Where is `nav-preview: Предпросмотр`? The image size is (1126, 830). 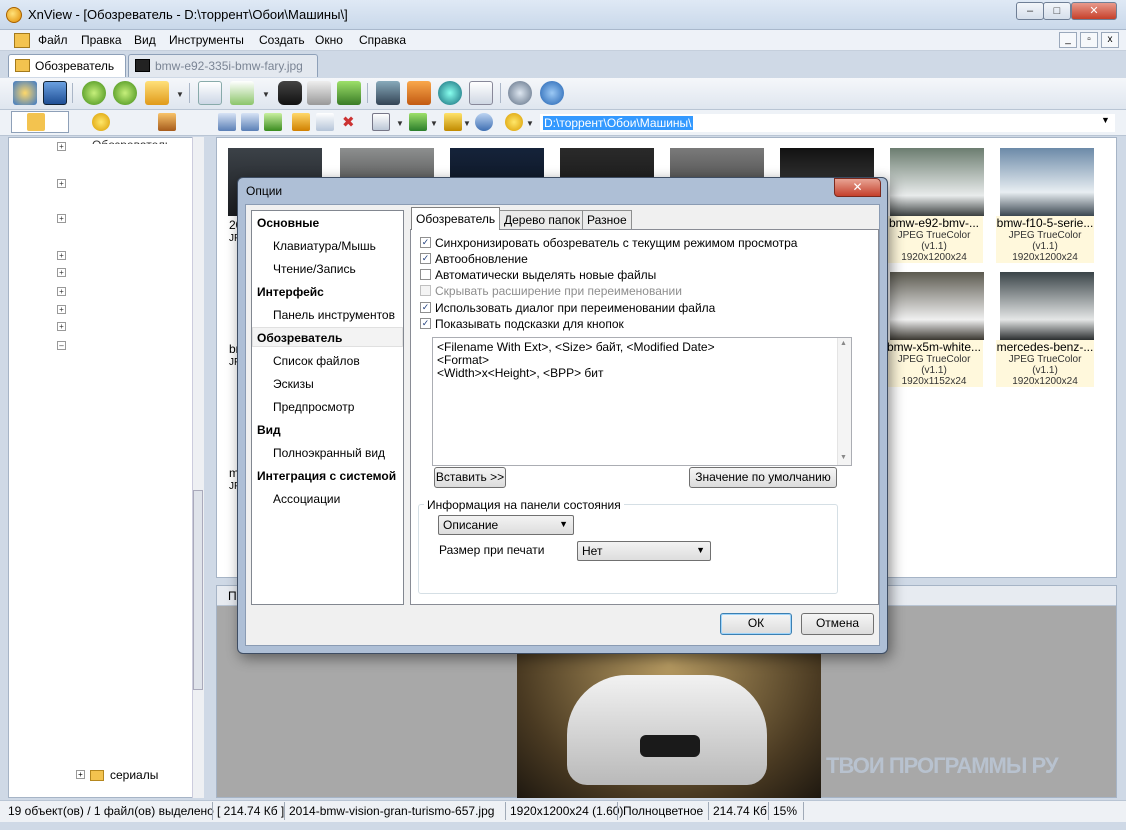
nav-preview: Предпросмотр is located at coordinates (313, 407).